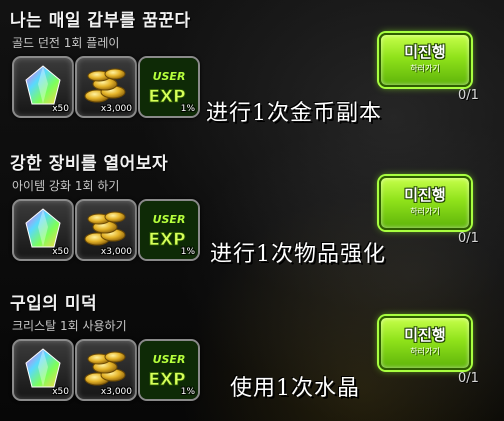 The image size is (504, 421). What do you see at coordinates (69, 326) in the screenshot?
I see `quest-description: 크리스탈 1회 사용하기` at bounding box center [69, 326].